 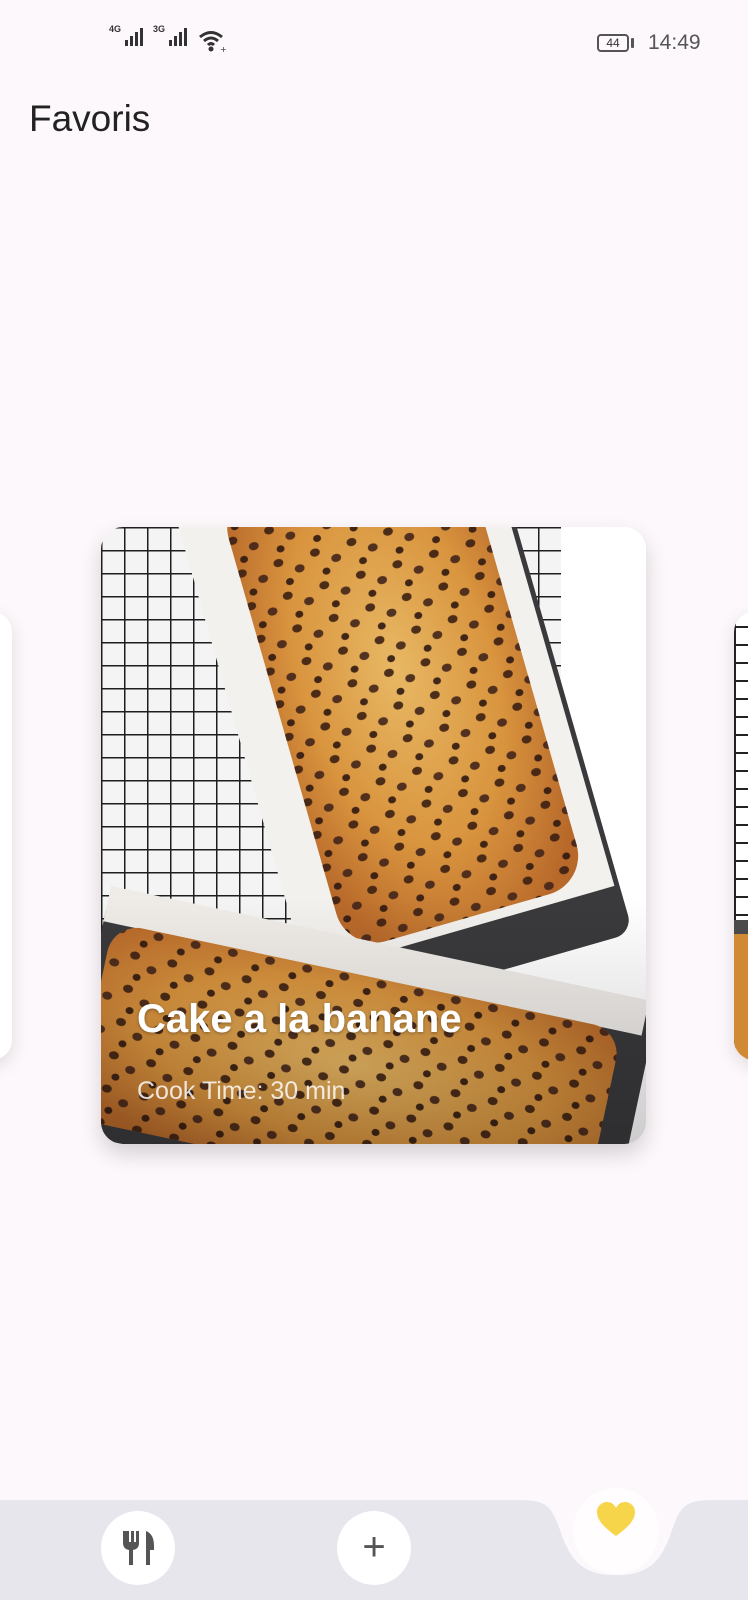 What do you see at coordinates (674, 42) in the screenshot?
I see `clock: 14:49` at bounding box center [674, 42].